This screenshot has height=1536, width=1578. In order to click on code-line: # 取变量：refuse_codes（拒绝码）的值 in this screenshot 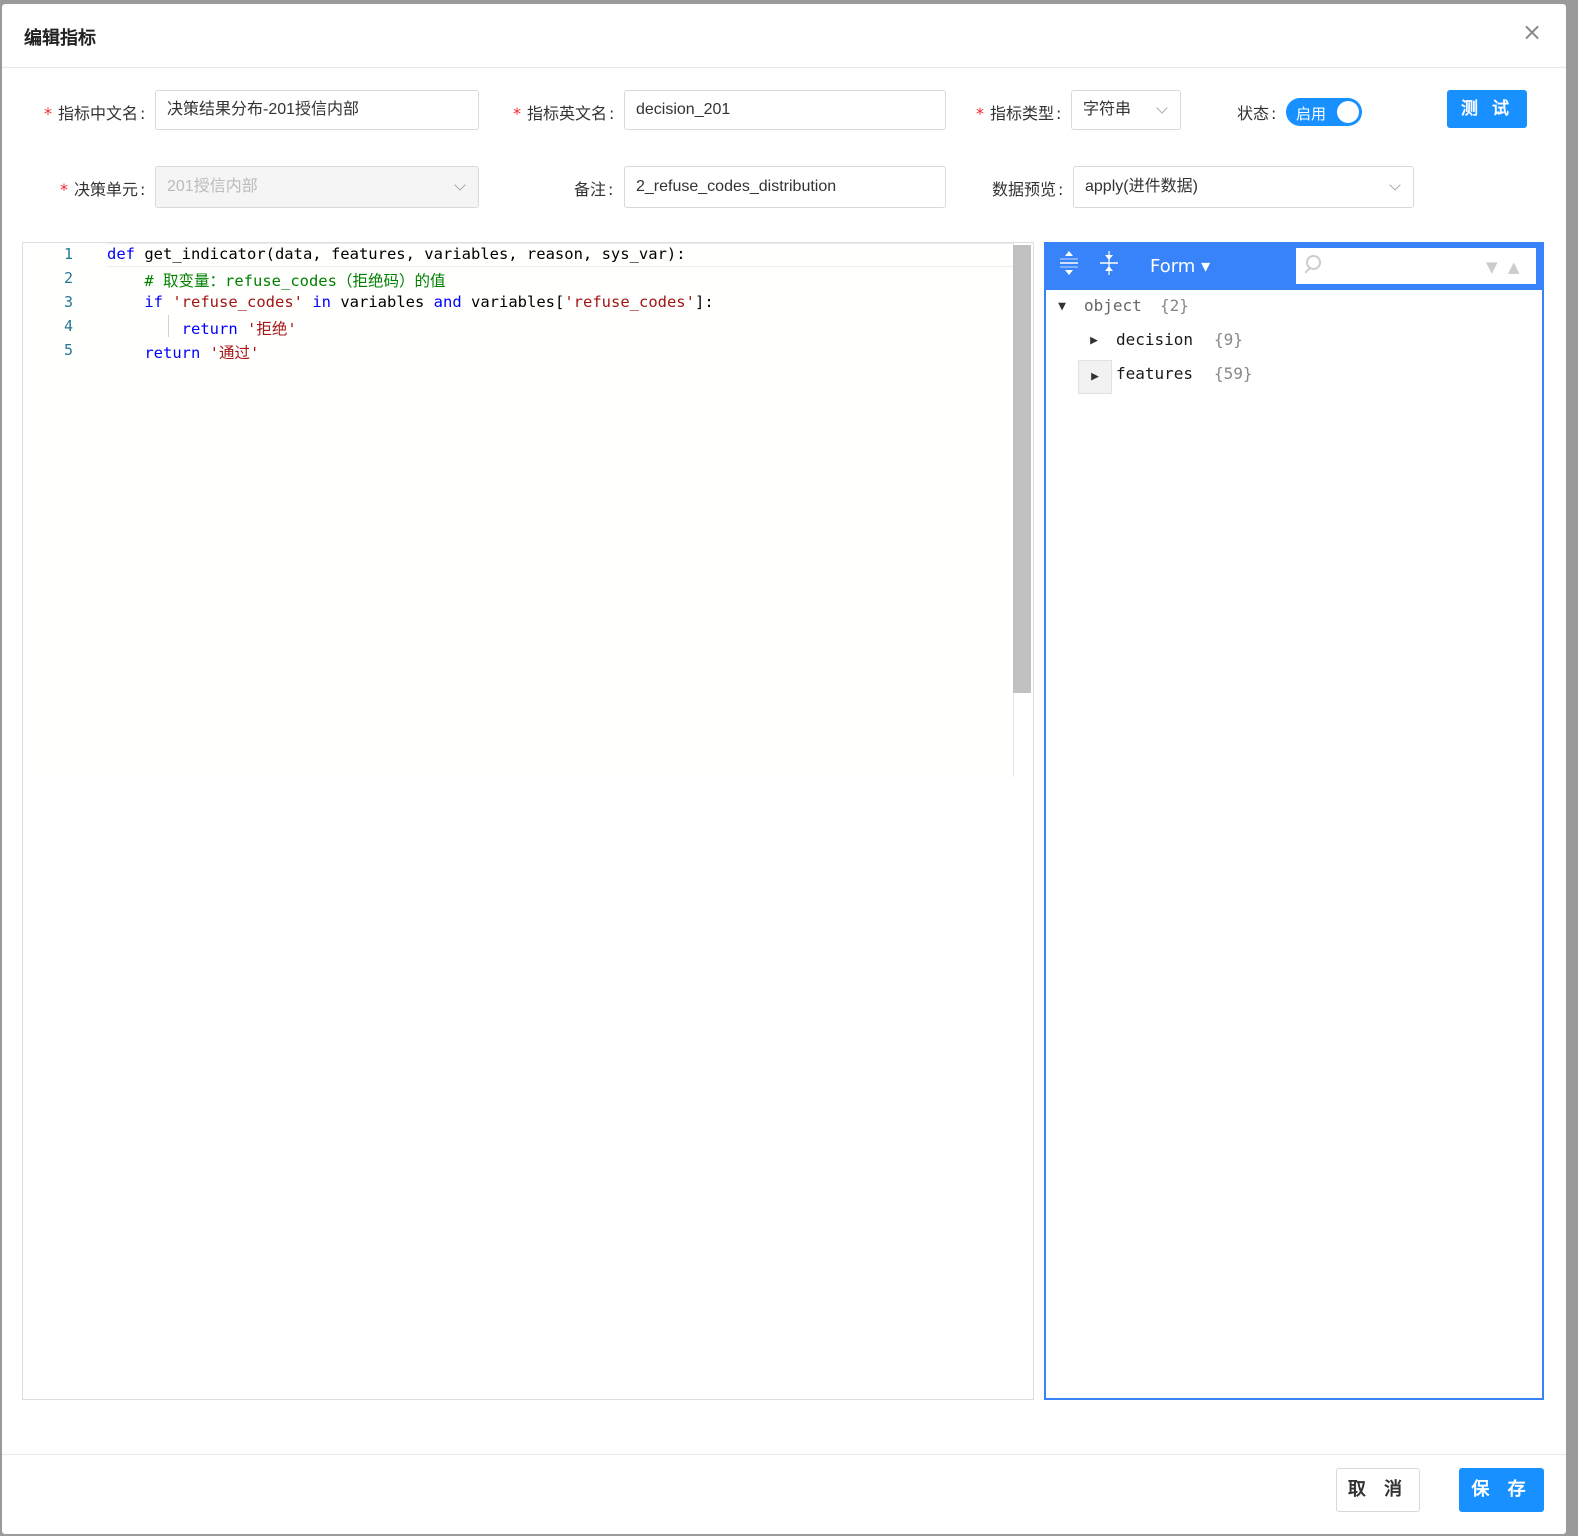, I will do `click(276, 280)`.